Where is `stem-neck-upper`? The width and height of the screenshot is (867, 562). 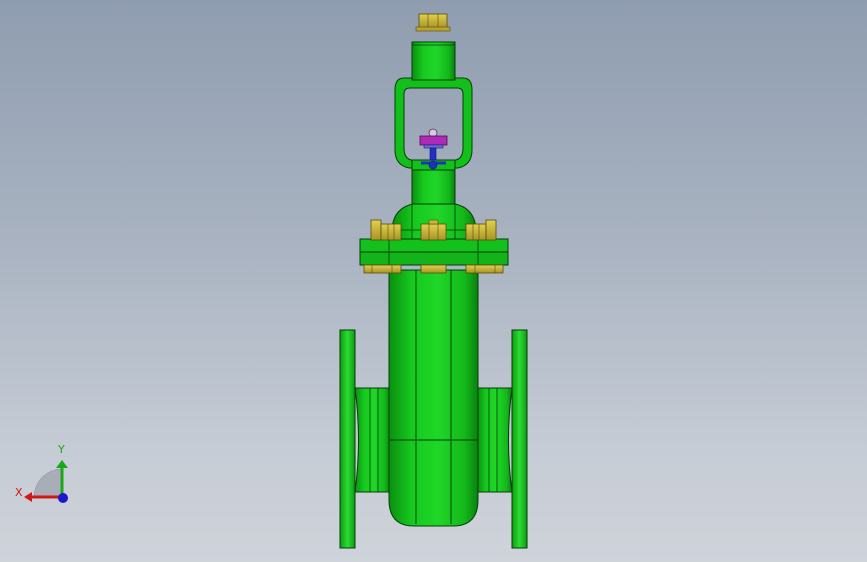
stem-neck-upper is located at coordinates (433, 61).